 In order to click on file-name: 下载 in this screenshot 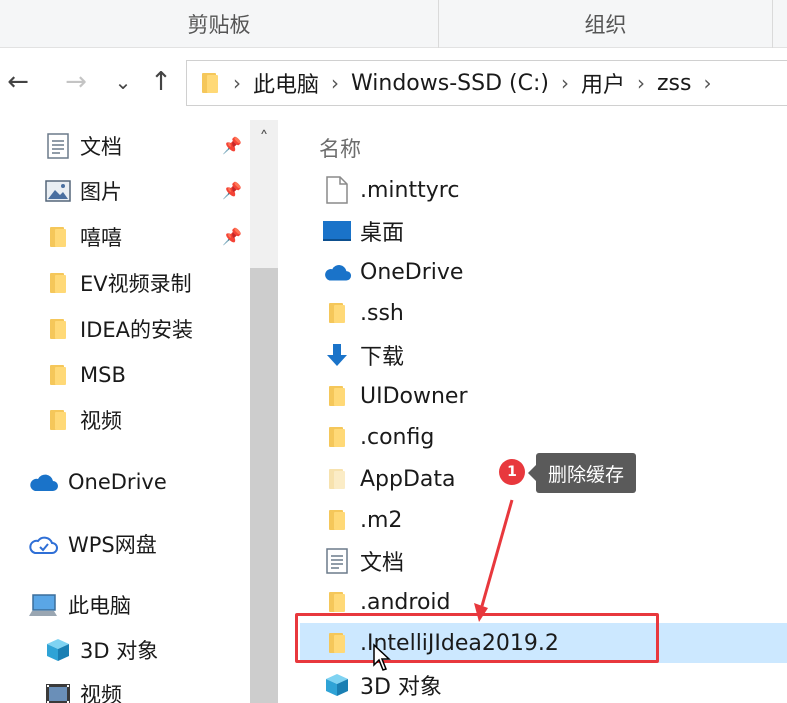, I will do `click(382, 357)`.